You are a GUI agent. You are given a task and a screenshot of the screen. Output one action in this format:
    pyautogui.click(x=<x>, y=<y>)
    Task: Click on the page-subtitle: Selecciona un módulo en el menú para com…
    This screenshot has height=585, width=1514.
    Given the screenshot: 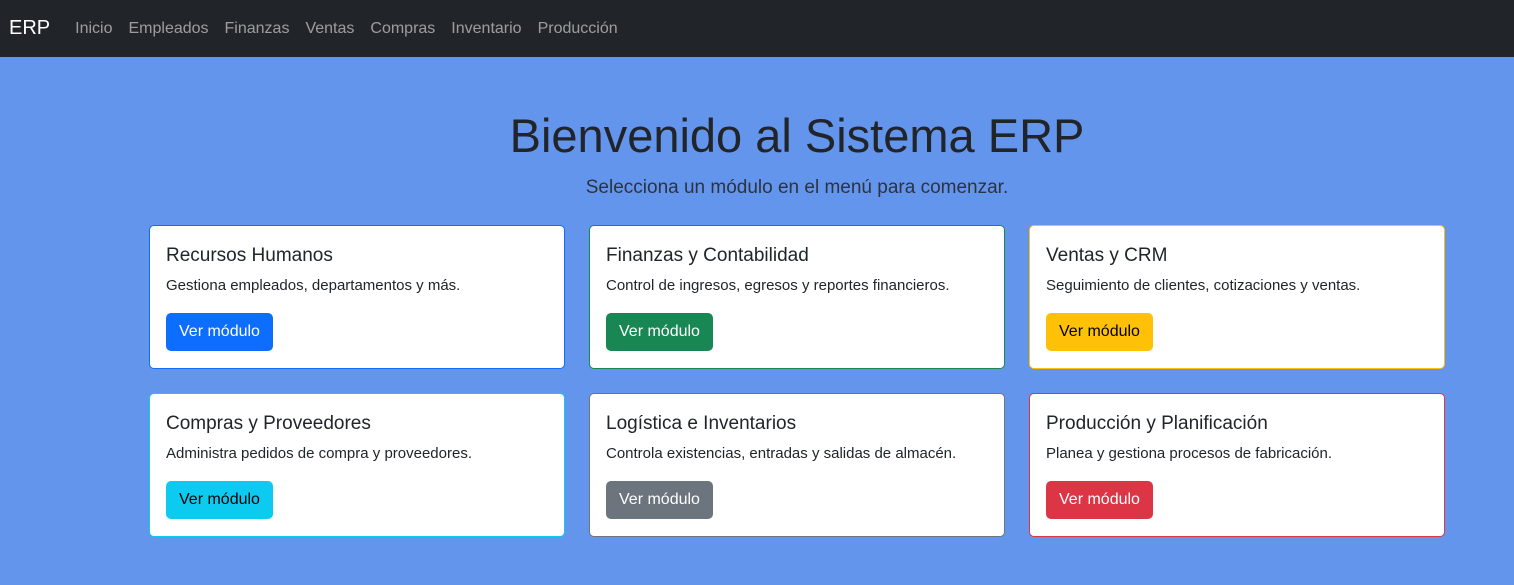 What is the action you would take?
    pyautogui.click(x=797, y=187)
    